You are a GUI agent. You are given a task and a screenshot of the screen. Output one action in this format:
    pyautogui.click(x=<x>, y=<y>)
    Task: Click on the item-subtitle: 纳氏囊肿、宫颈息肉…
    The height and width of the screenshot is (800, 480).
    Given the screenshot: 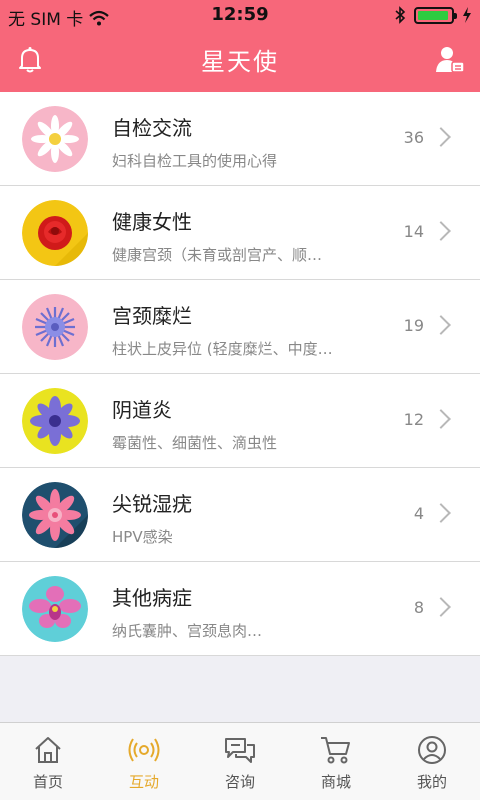 What is the action you would take?
    pyautogui.click(x=187, y=631)
    